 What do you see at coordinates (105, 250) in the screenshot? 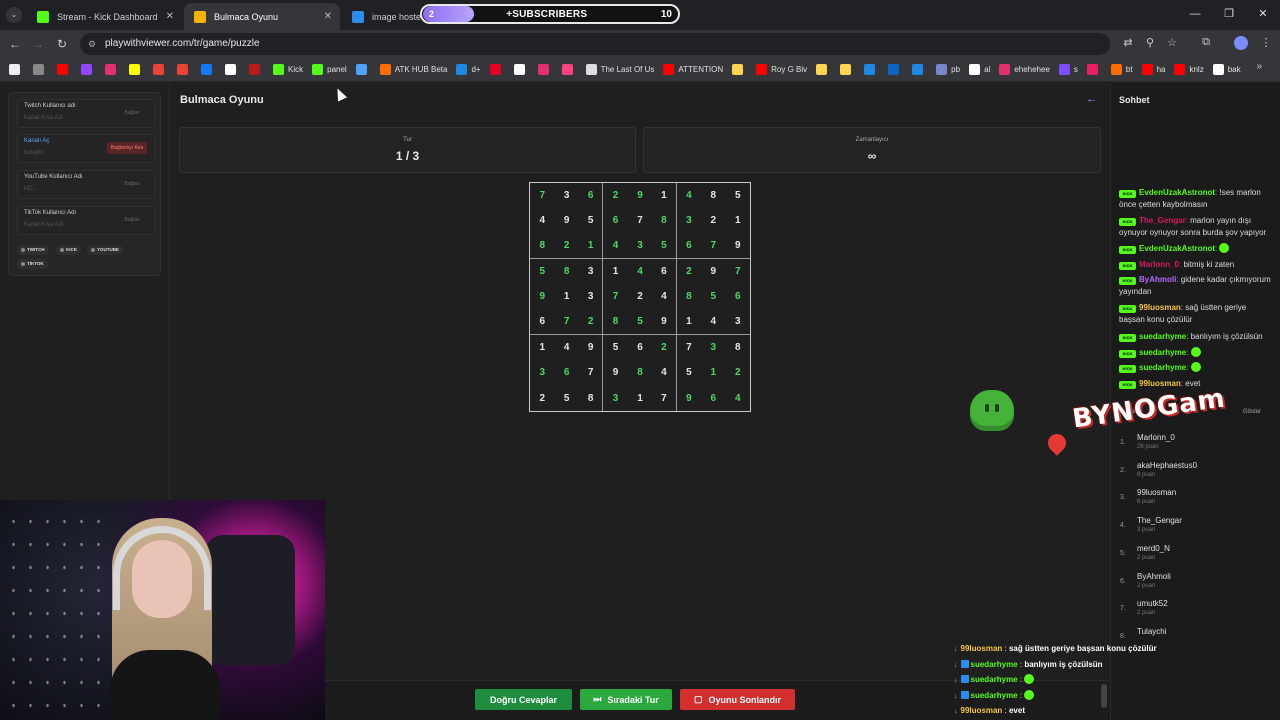
I see `platform-pill-youtube: YOUTUBE` at bounding box center [105, 250].